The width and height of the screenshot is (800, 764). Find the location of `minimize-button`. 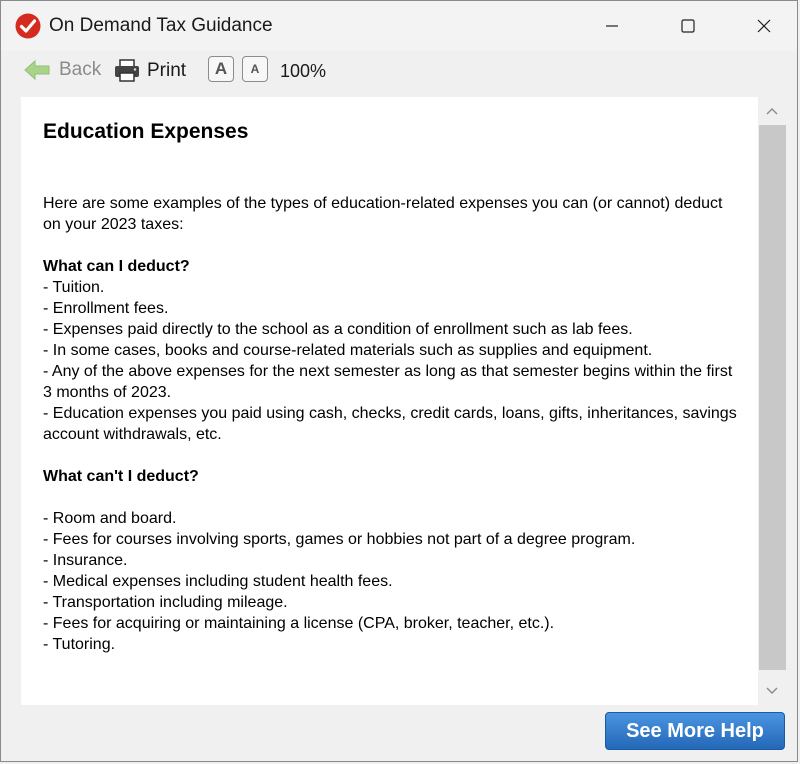

minimize-button is located at coordinates (612, 26).